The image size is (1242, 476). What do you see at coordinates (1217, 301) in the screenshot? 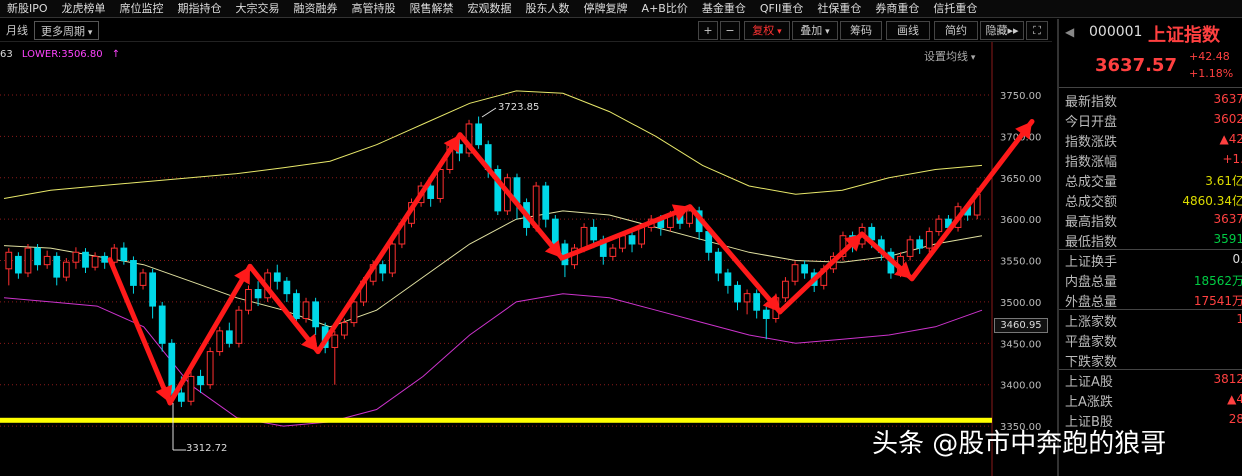
I see `quote-row-value: 17541万` at bounding box center [1217, 301].